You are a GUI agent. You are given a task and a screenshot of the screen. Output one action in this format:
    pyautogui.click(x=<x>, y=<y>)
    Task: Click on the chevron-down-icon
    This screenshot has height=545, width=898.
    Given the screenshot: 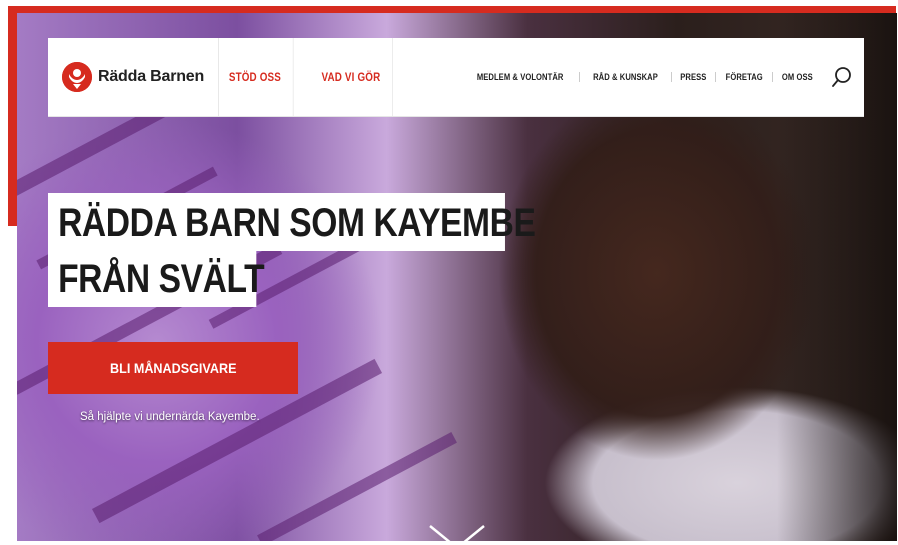 What is the action you would take?
    pyautogui.click(x=457, y=534)
    